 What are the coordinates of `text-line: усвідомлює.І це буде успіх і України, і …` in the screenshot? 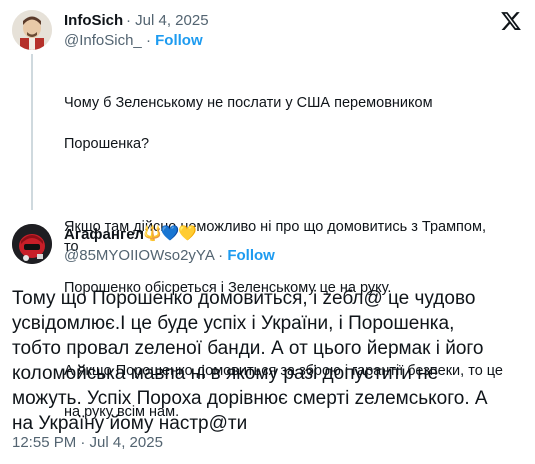 It's located at (233, 323).